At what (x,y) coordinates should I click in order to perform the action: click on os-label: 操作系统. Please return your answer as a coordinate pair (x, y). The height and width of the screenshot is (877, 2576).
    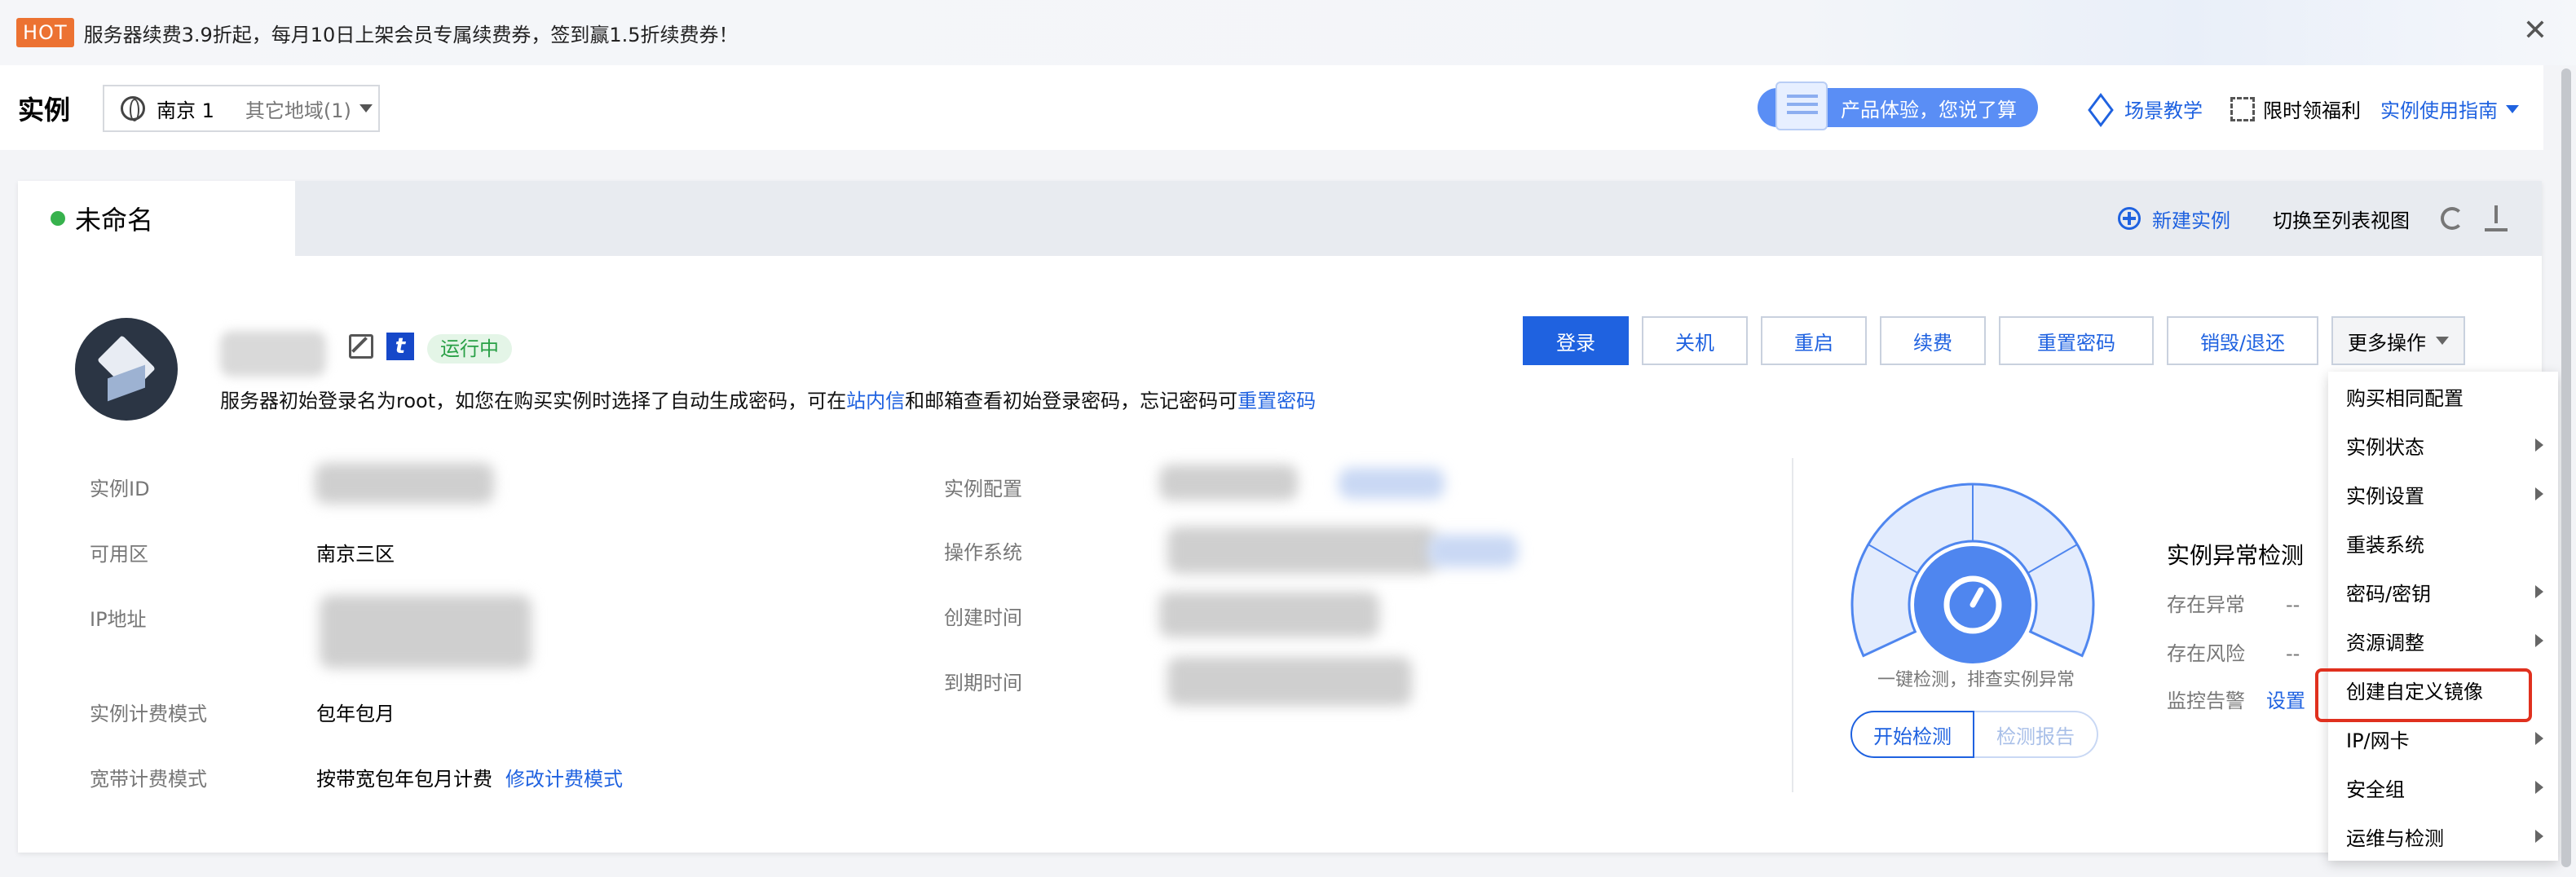
    Looking at the image, I should click on (983, 552).